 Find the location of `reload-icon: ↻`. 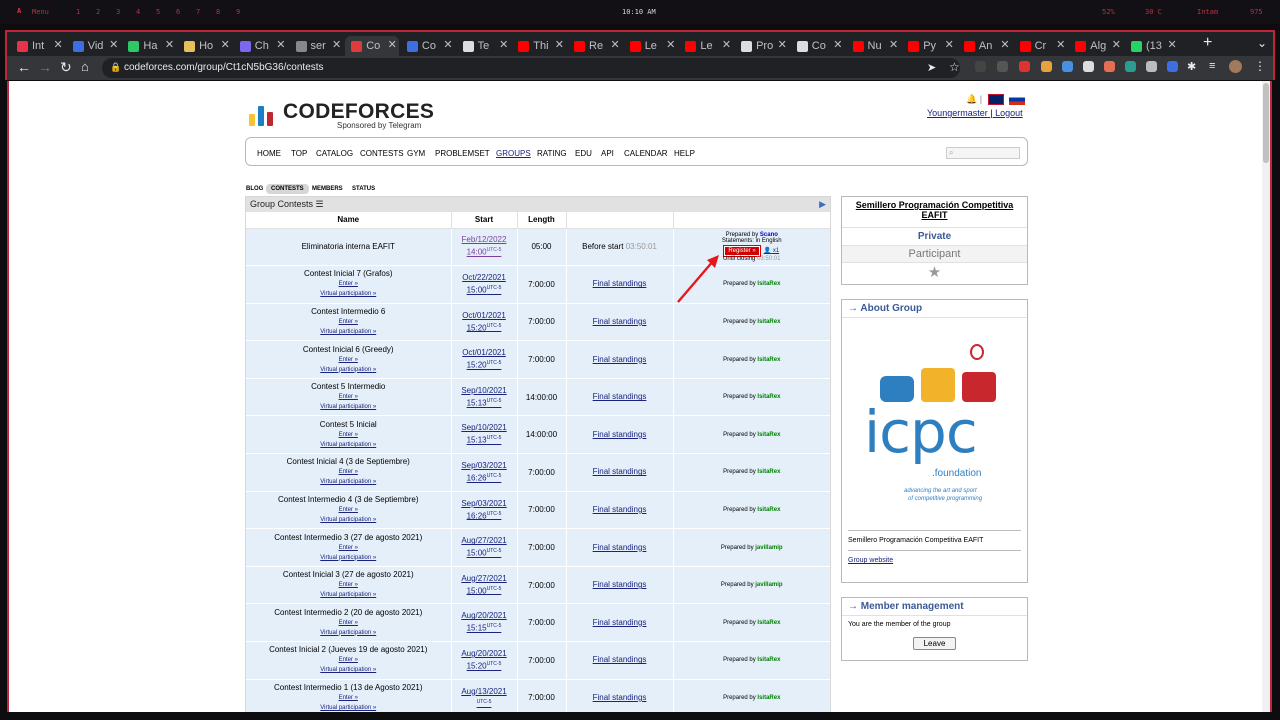

reload-icon: ↻ is located at coordinates (66, 67).